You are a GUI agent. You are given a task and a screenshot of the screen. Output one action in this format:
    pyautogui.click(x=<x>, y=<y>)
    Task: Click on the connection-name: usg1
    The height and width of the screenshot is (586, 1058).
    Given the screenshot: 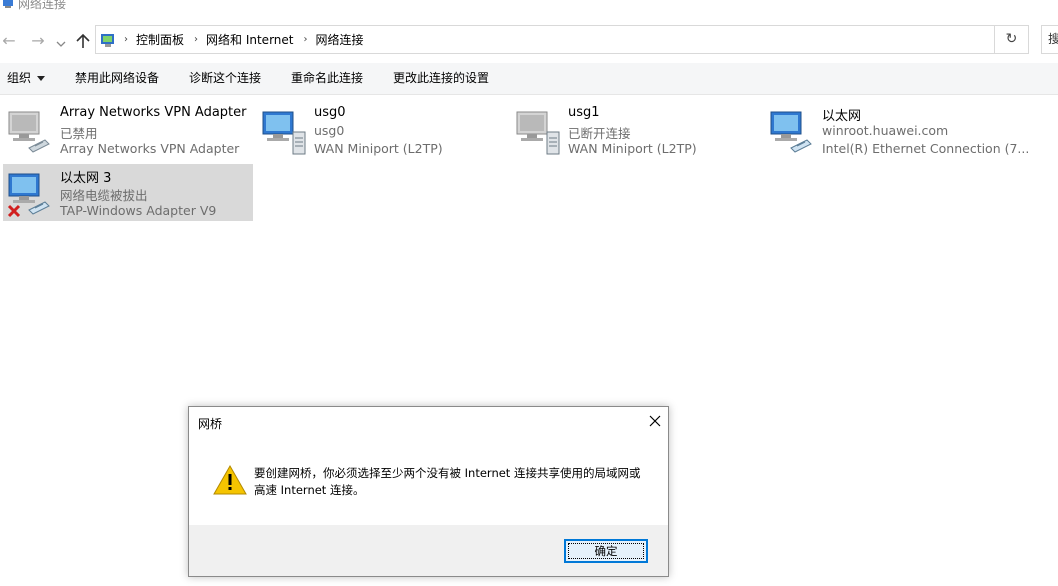 What is the action you would take?
    pyautogui.click(x=584, y=112)
    